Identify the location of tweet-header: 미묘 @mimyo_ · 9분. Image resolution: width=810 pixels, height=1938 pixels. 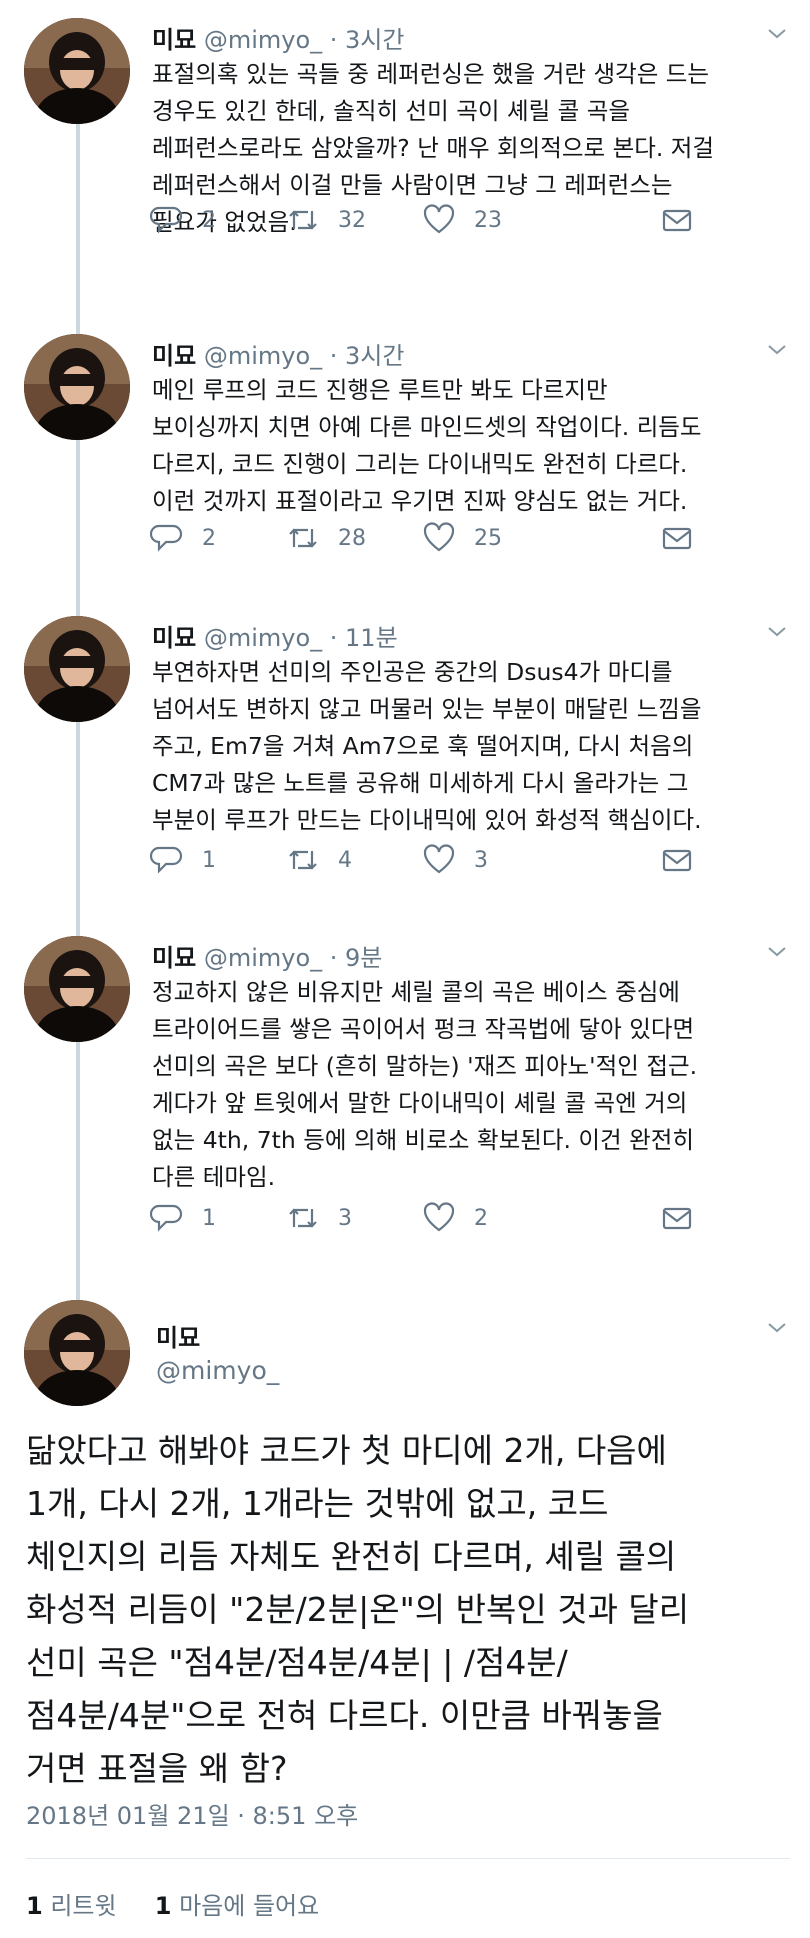
(267, 955).